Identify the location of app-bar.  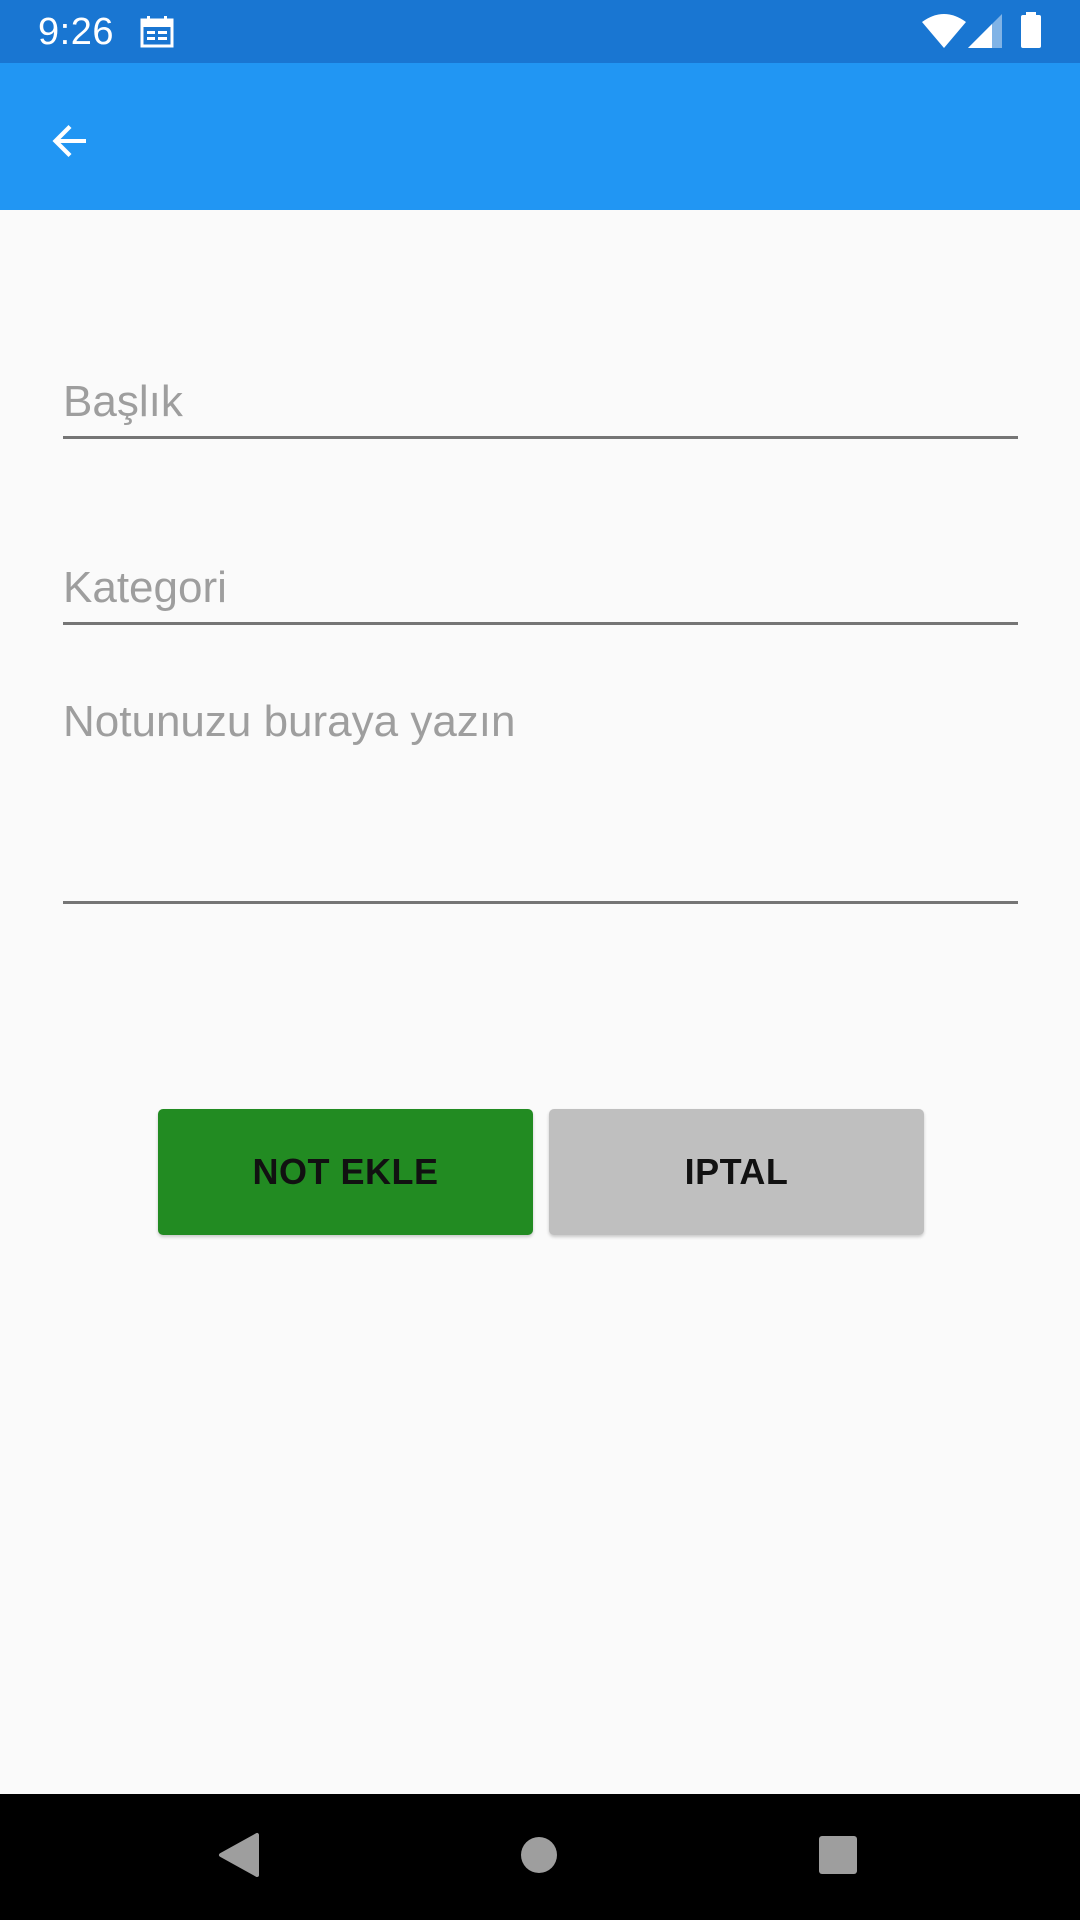
(540, 136).